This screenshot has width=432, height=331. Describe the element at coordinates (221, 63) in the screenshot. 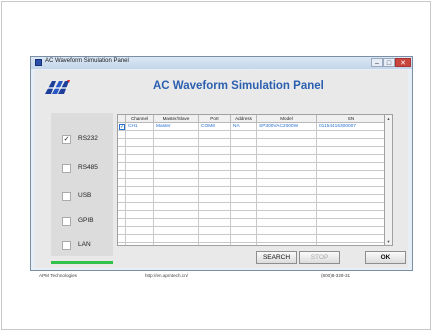

I see `title-bar: AC Waveform Simulation Panel – □ ✕` at that location.